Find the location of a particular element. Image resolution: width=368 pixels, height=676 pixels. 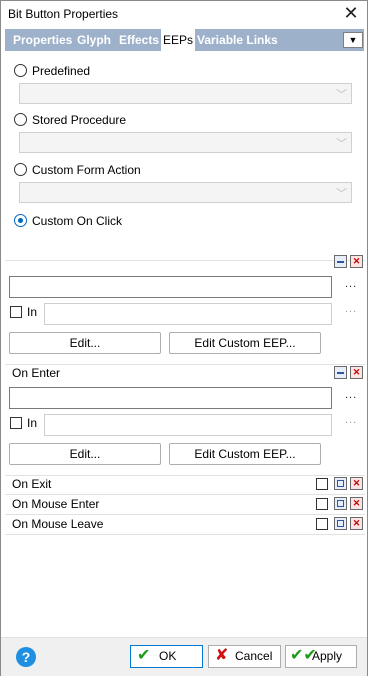

tab-properties: Properties is located at coordinates (42, 40).